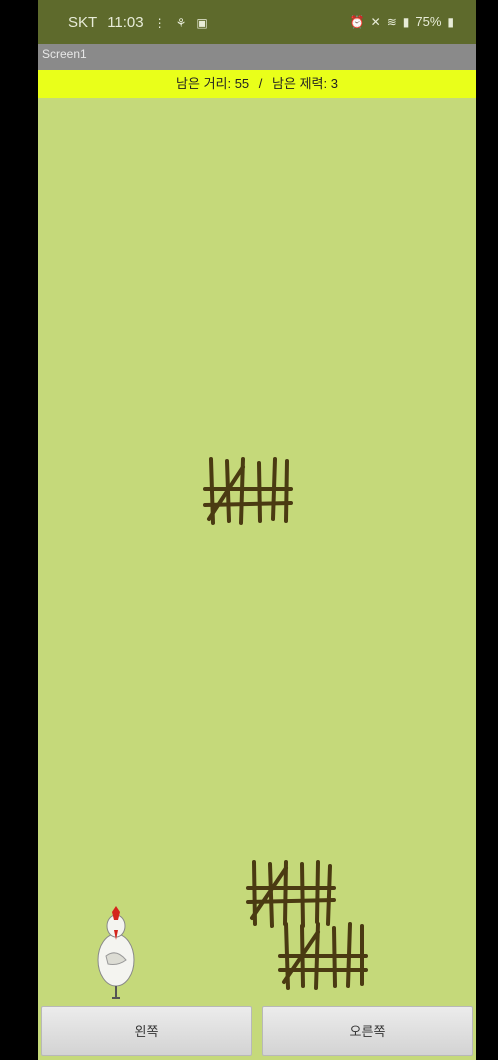  Describe the element at coordinates (367, 1031) in the screenshot. I see `move-right-button: 오른쪽` at that location.